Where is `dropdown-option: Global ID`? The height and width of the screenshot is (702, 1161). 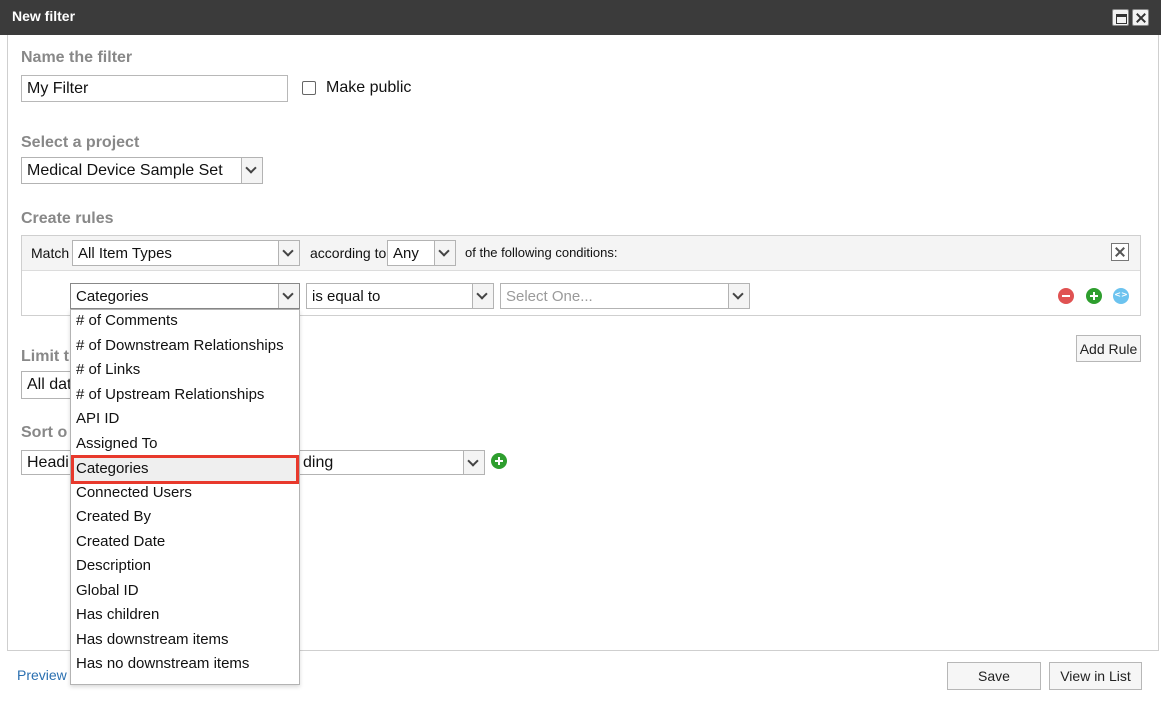 dropdown-option: Global ID is located at coordinates (185, 592).